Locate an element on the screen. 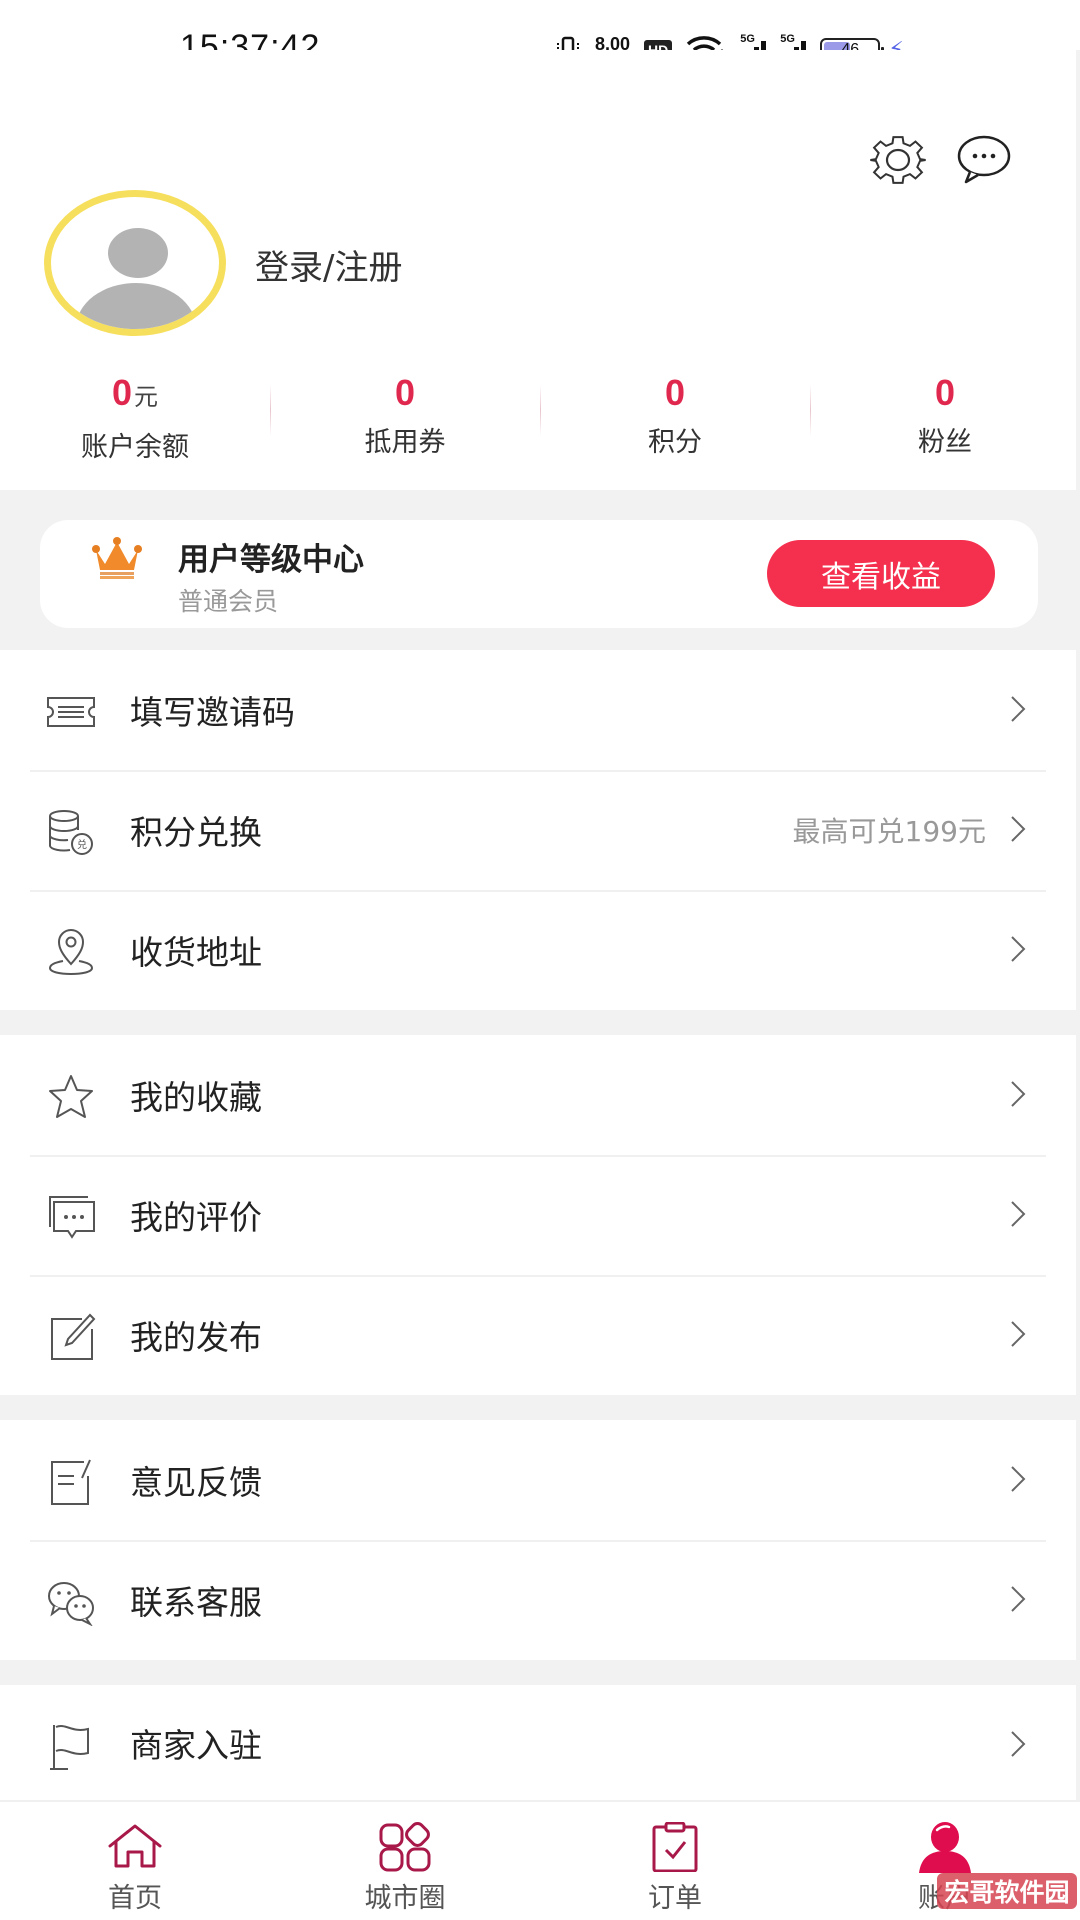 The height and width of the screenshot is (1920, 1080). messages-button is located at coordinates (984, 160).